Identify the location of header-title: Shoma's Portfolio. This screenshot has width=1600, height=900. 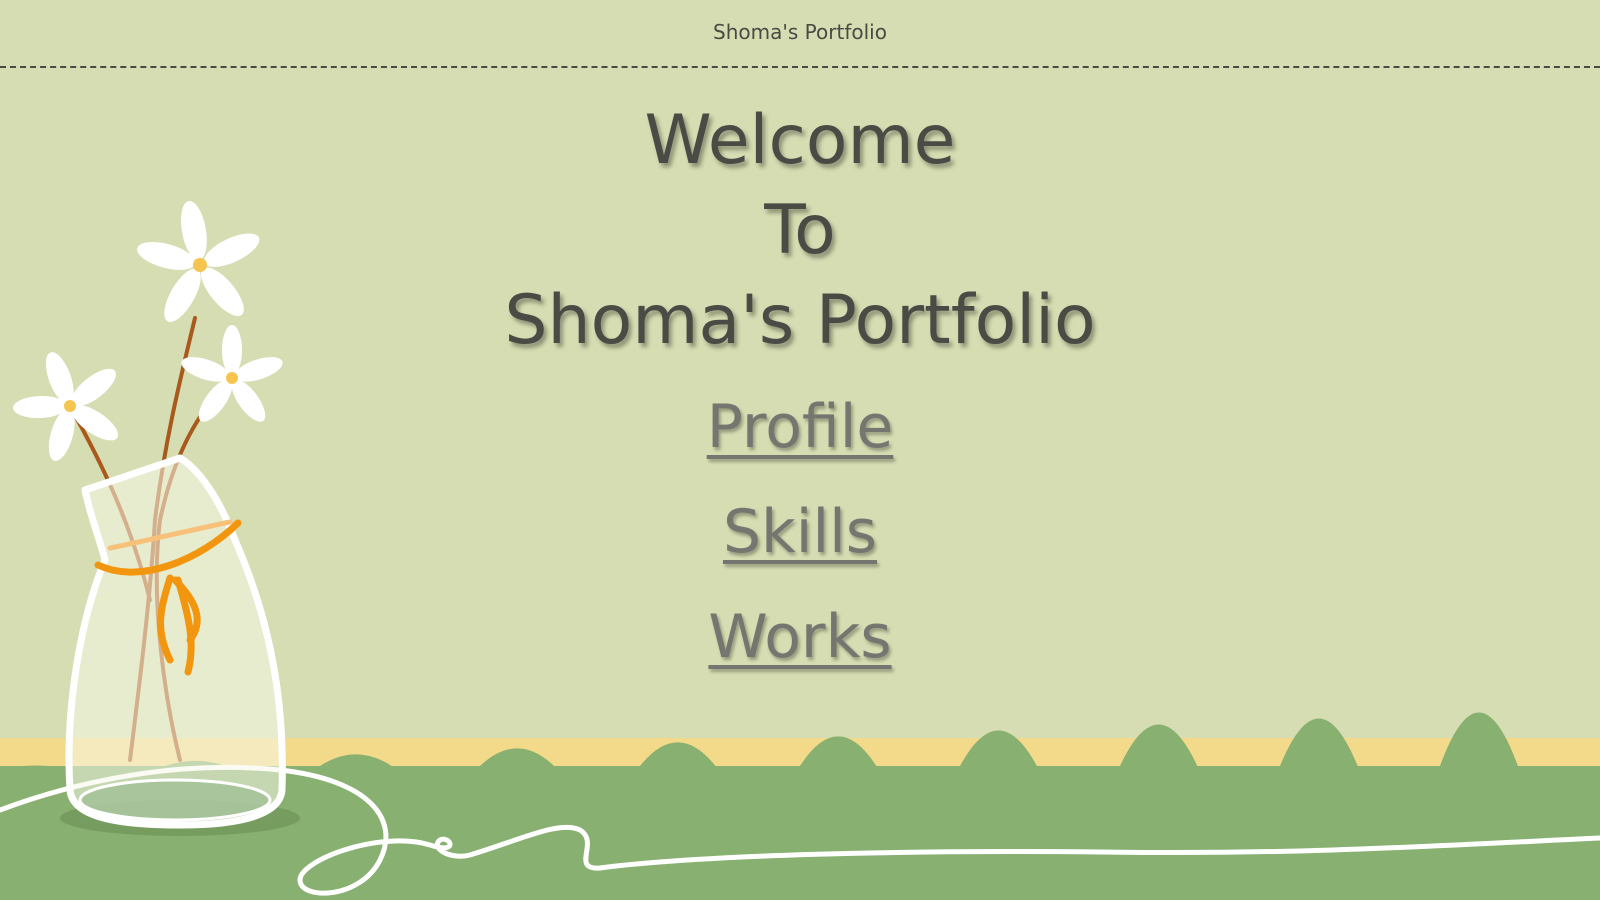
(800, 32).